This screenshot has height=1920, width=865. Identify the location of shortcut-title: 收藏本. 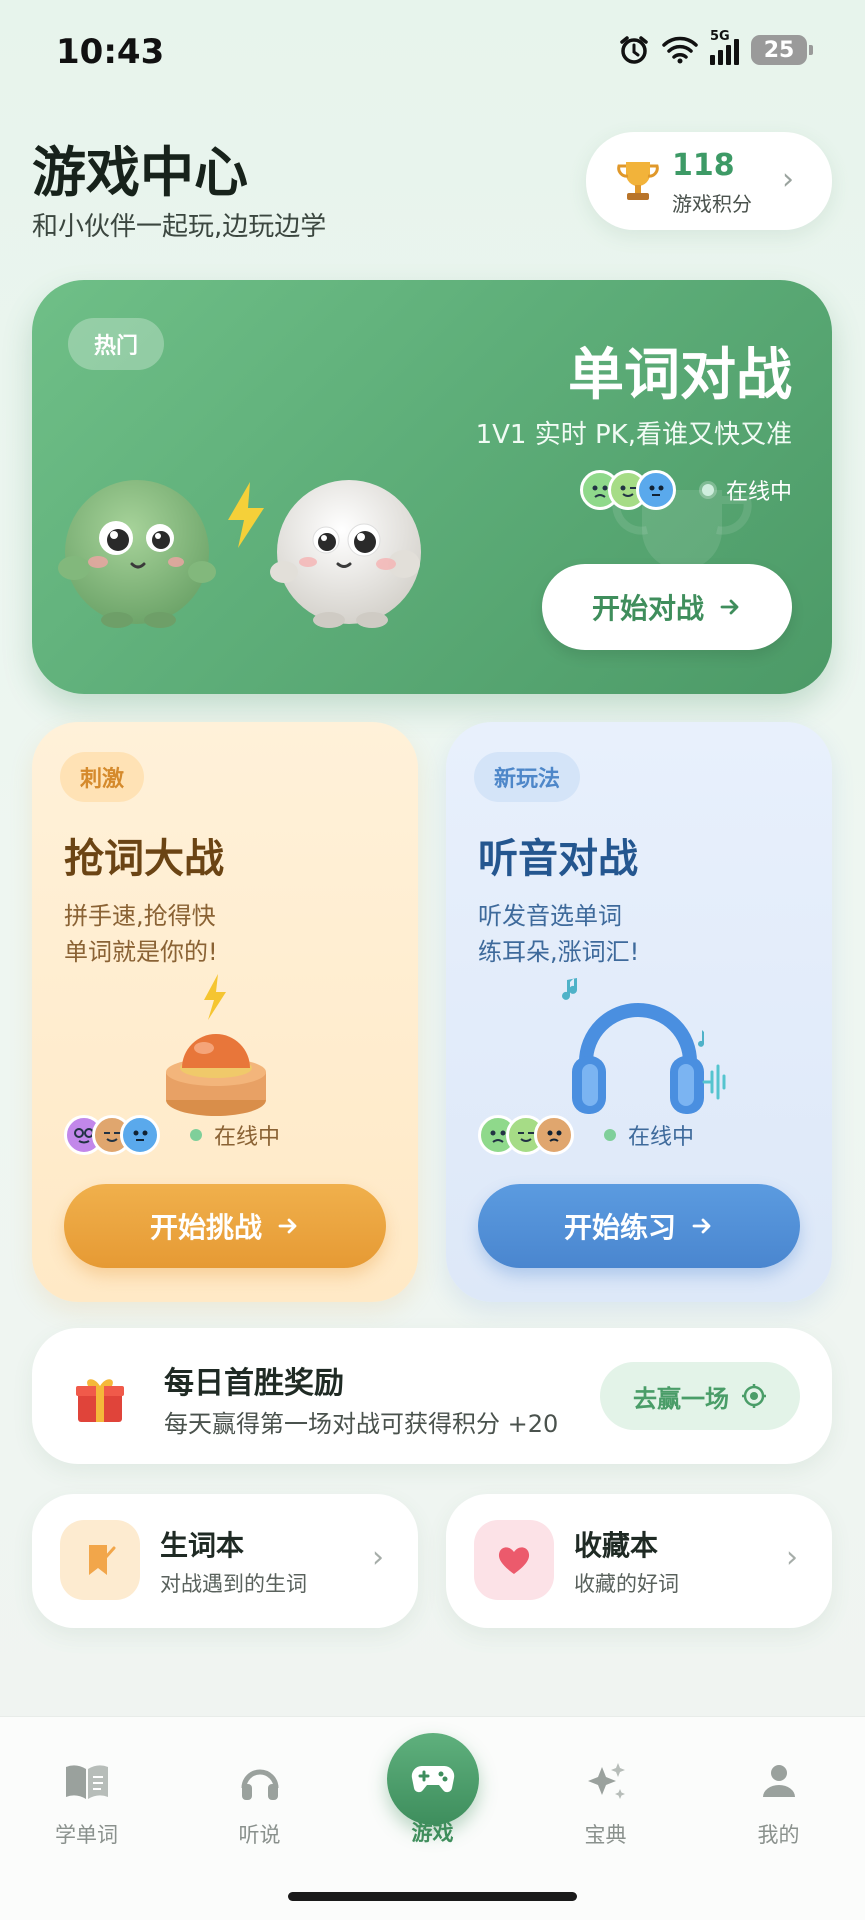
(616, 1545).